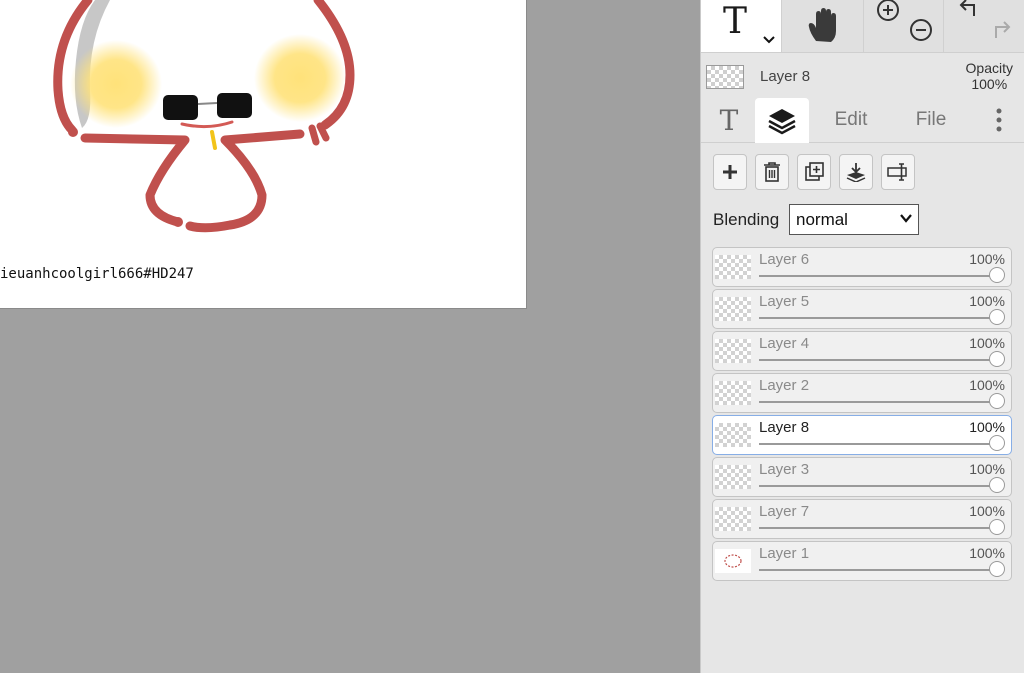  Describe the element at coordinates (725, 77) in the screenshot. I see `active-layer-thumbnail` at that location.